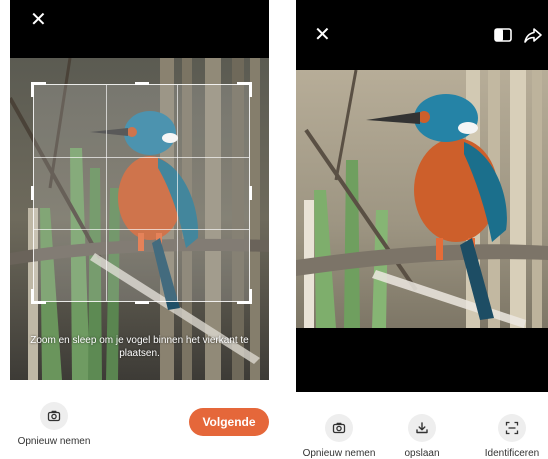 The height and width of the screenshot is (459, 548). What do you see at coordinates (244, 89) in the screenshot?
I see `crop-handle-top-right` at bounding box center [244, 89].